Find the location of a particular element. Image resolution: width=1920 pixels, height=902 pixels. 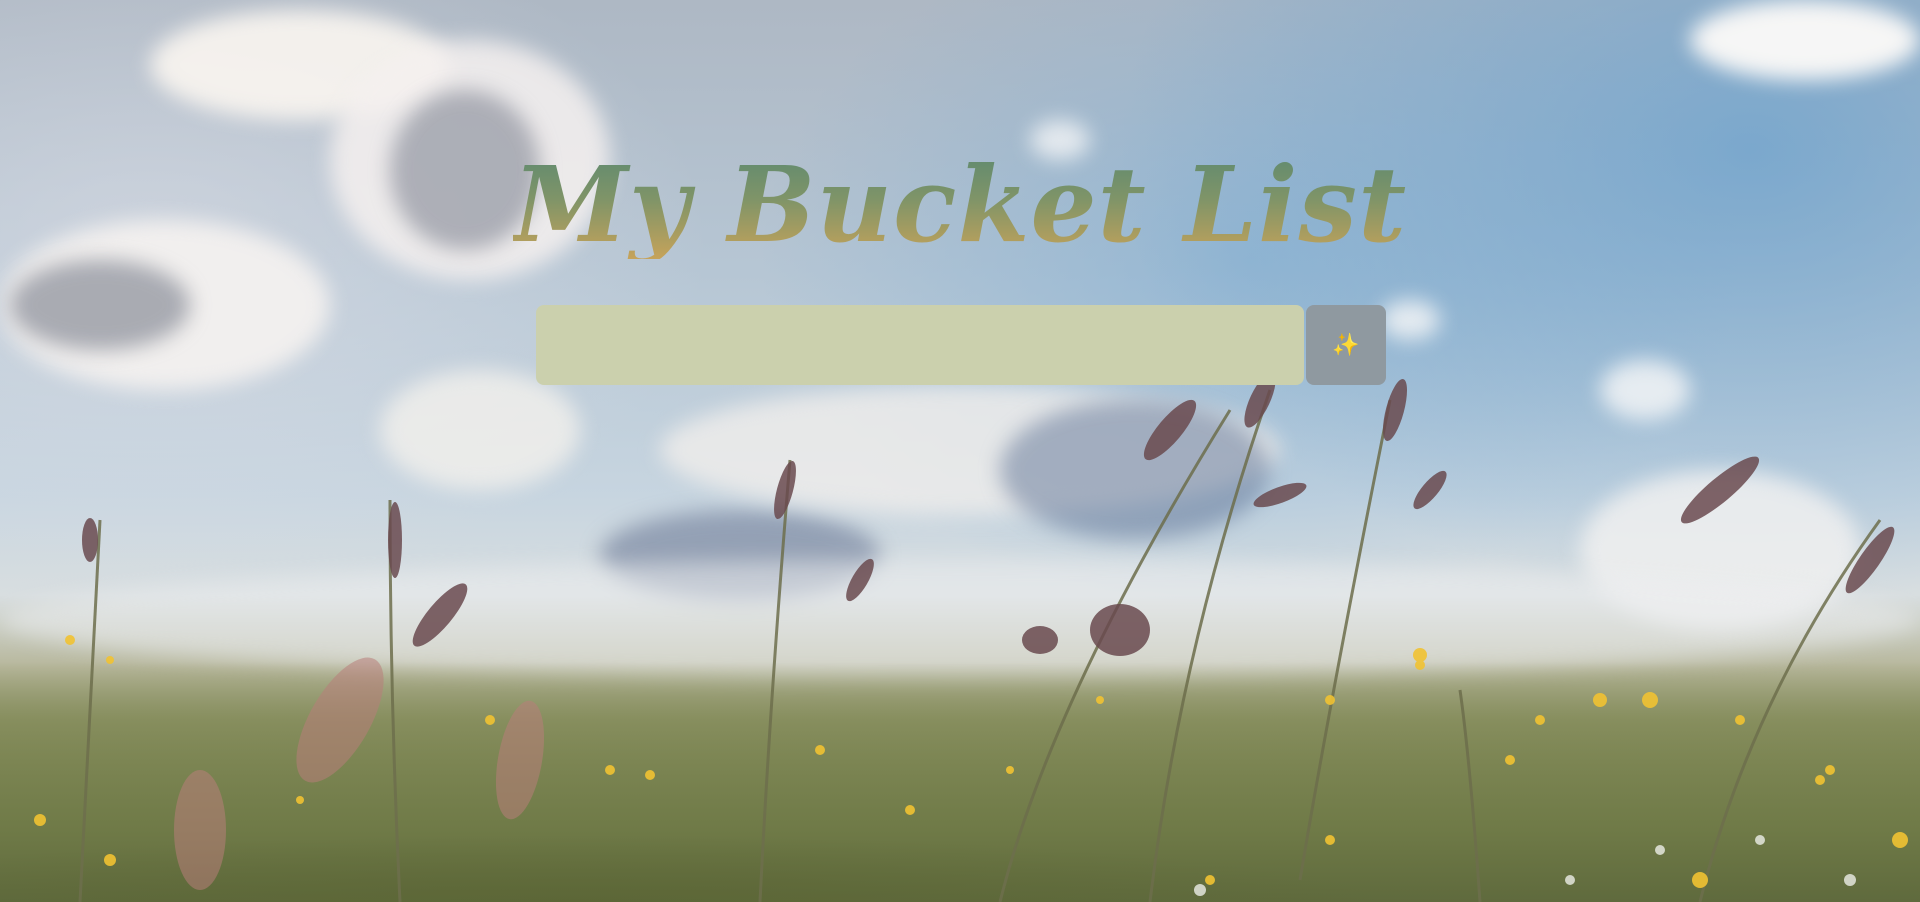

page-title: My Bucket List is located at coordinates (960, 204).